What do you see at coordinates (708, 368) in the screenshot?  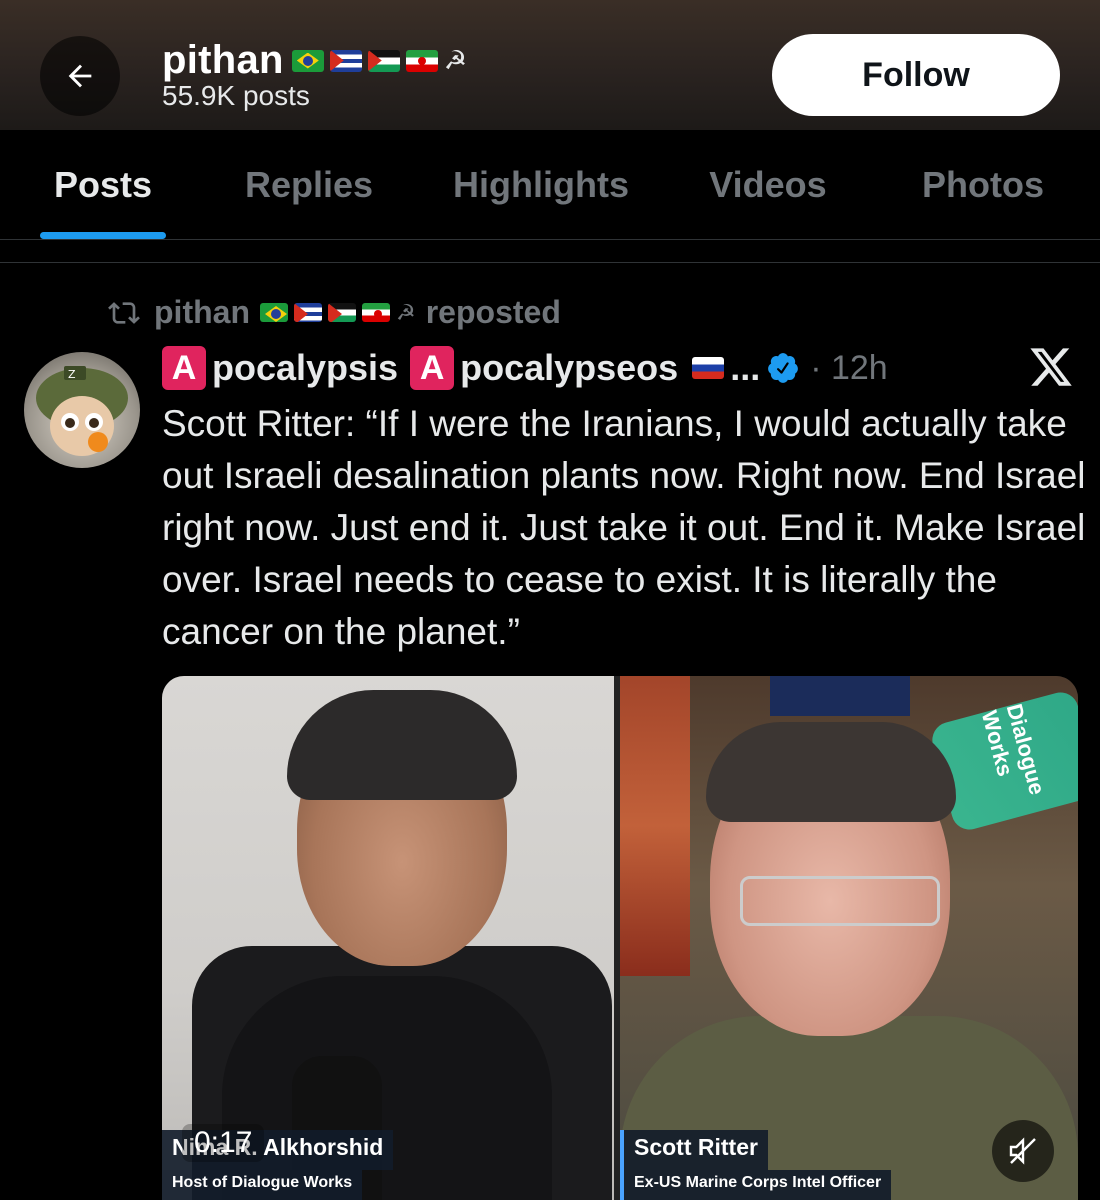 I see `russia-flag-icon` at bounding box center [708, 368].